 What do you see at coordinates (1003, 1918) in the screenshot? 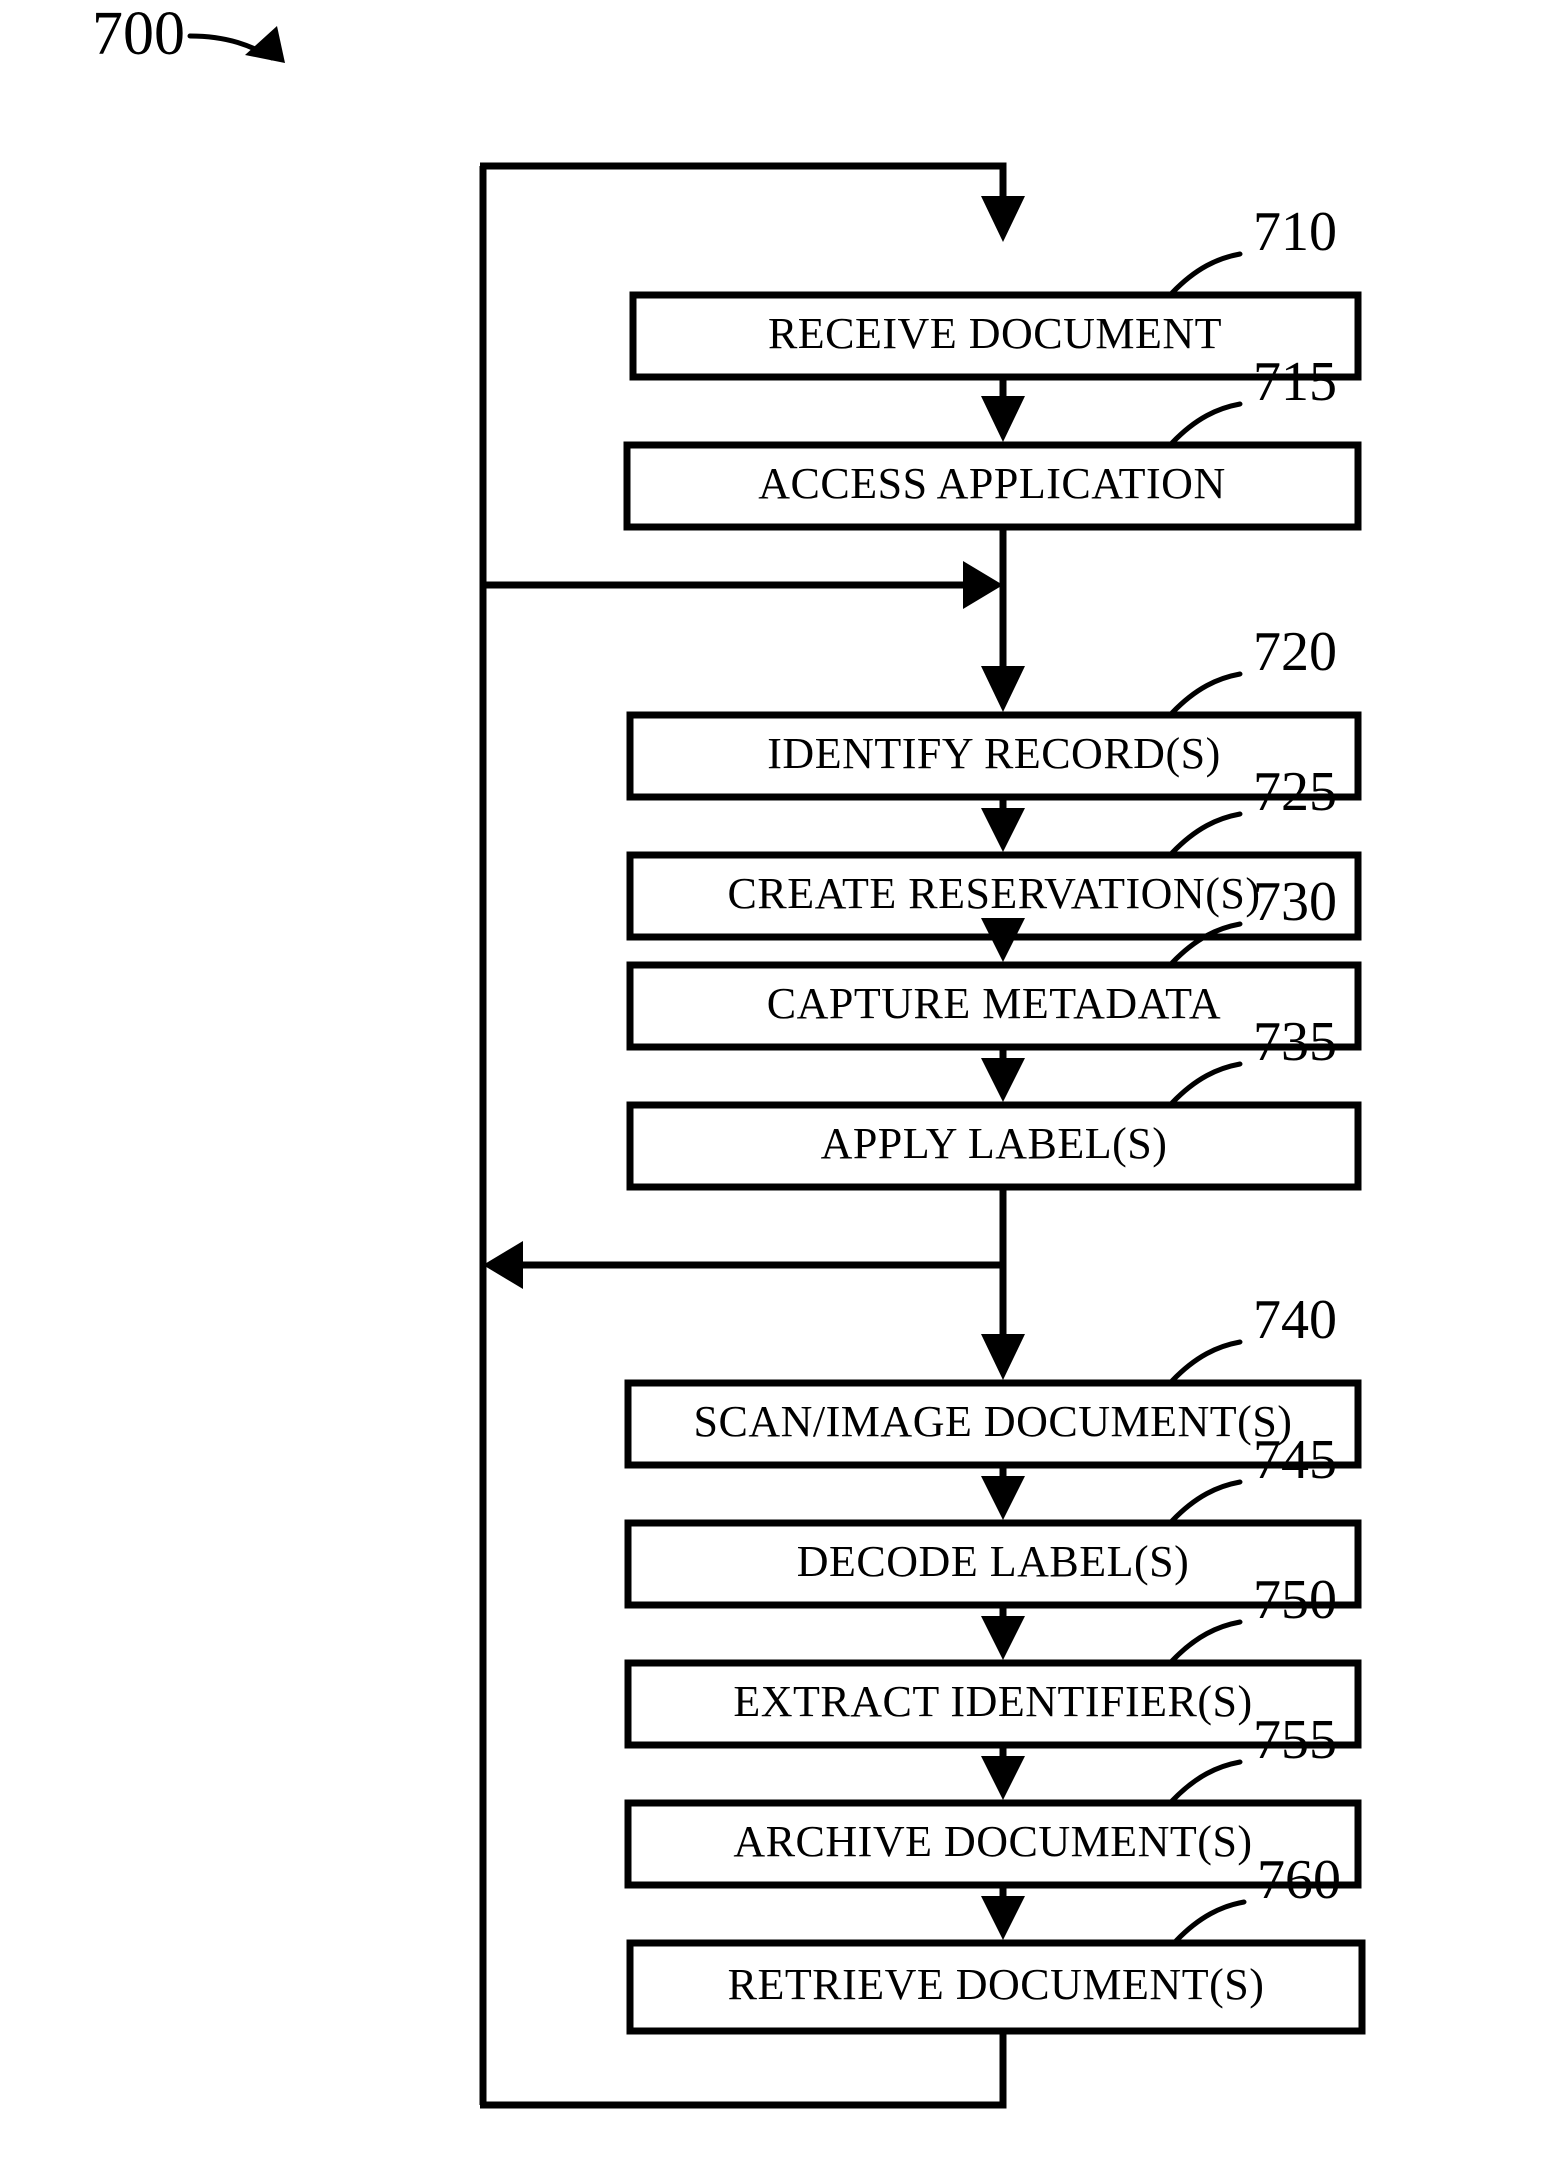
I see `arrowhead-into-retrieve-documents` at bounding box center [1003, 1918].